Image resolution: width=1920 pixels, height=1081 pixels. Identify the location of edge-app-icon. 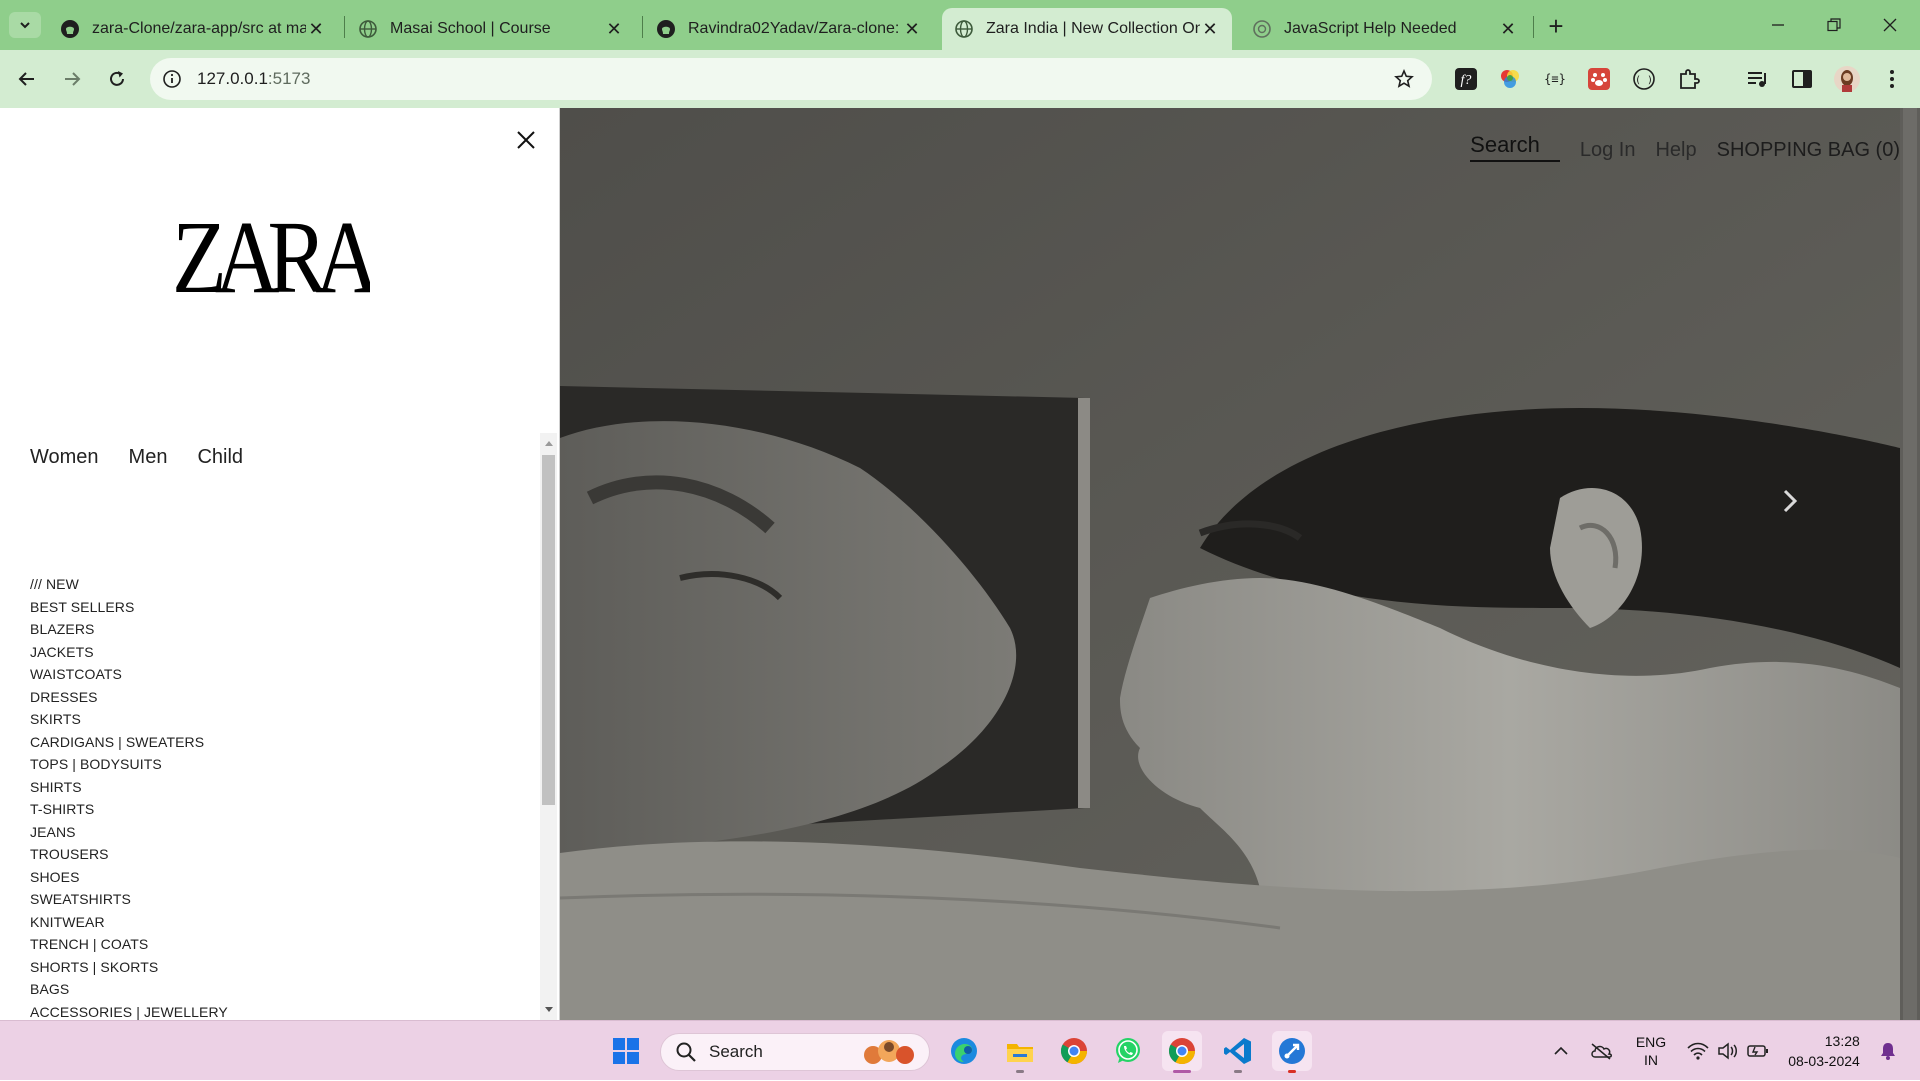
(964, 1051).